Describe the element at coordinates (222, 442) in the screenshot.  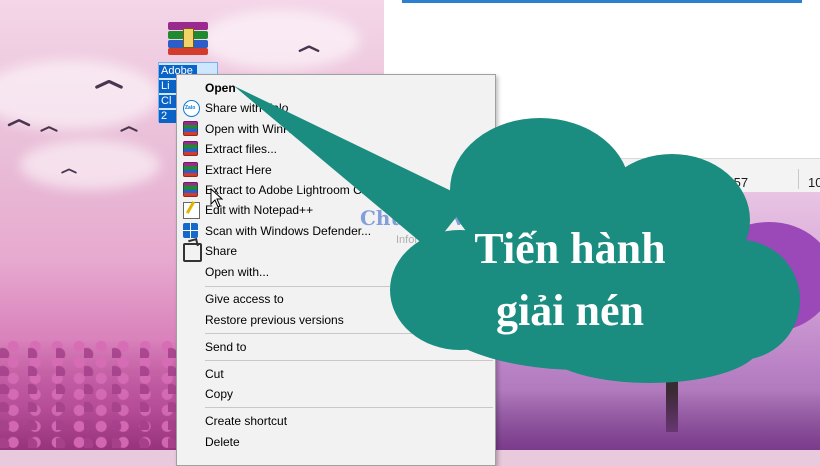
I see `menu-item-label: Delete` at that location.